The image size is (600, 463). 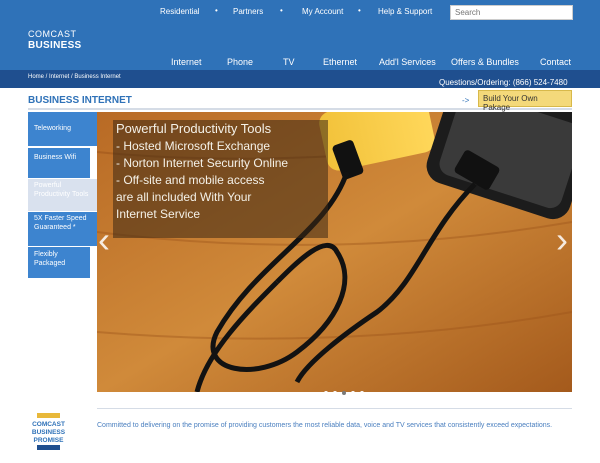 I want to click on comcast-business-promise-badge: COMCAST BUSINESS PROMISE, so click(x=49, y=431).